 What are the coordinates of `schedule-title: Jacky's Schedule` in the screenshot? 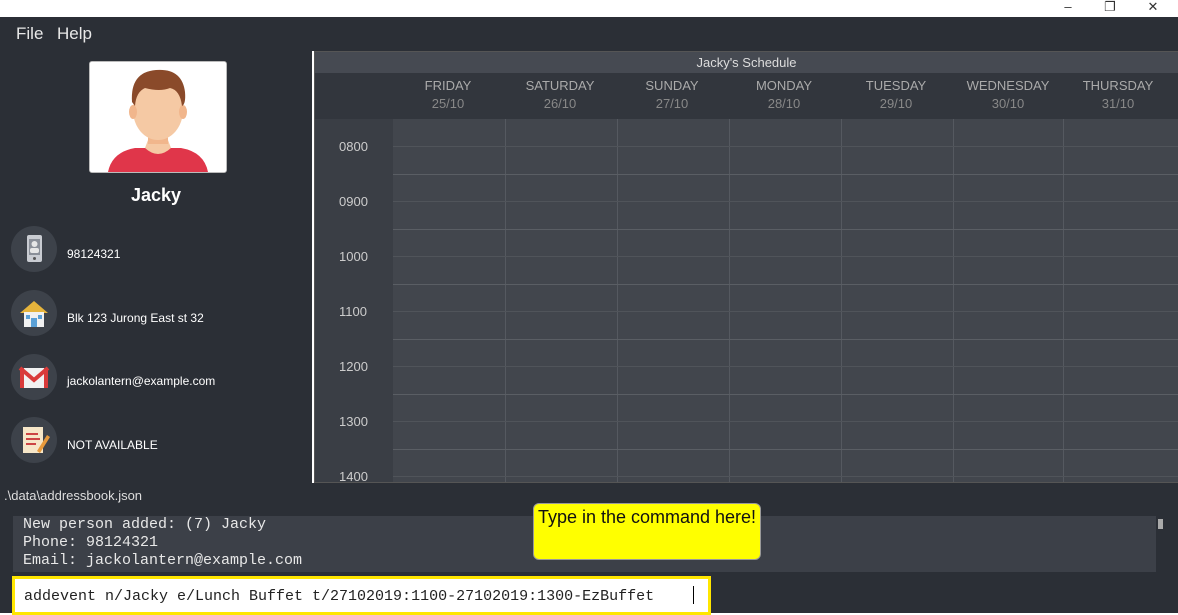 It's located at (746, 62).